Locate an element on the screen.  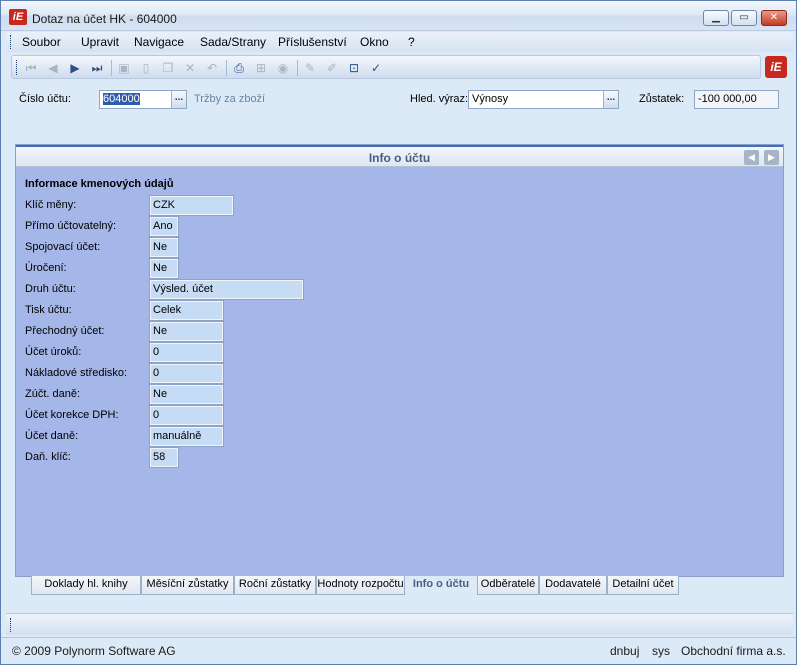
account-number-label: Číslo účtu: is located at coordinates (45, 99).